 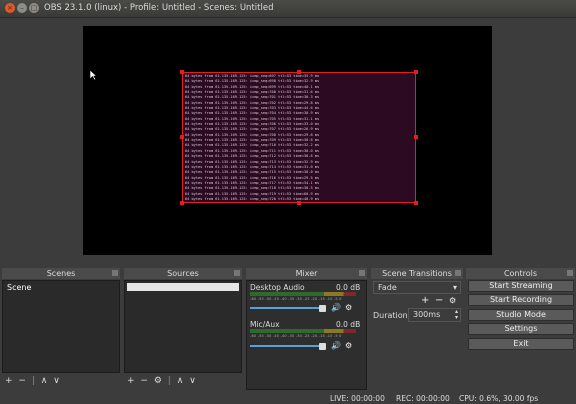 What do you see at coordinates (9, 381) in the screenshot?
I see `add-scene-button: +` at bounding box center [9, 381].